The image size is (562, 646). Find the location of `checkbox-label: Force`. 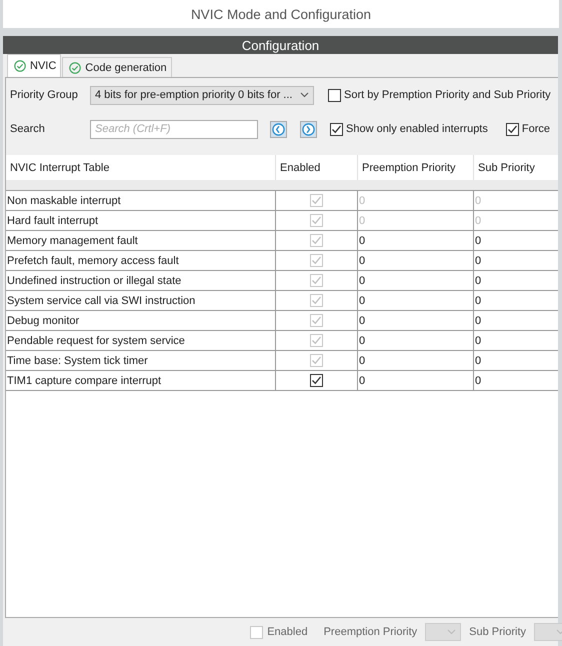

checkbox-label: Force is located at coordinates (536, 129).